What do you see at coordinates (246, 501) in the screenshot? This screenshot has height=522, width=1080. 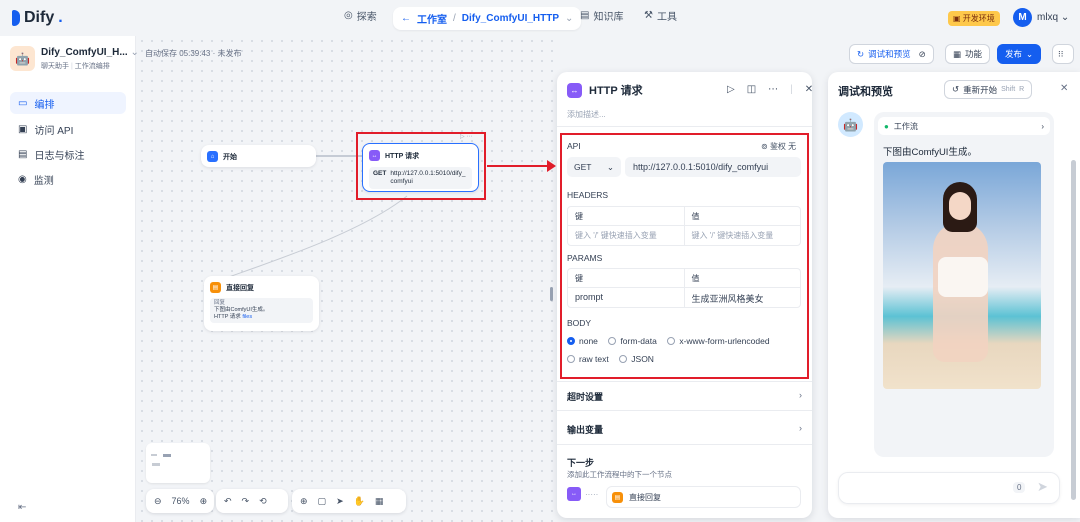 I see `redo-icon: ↷` at bounding box center [246, 501].